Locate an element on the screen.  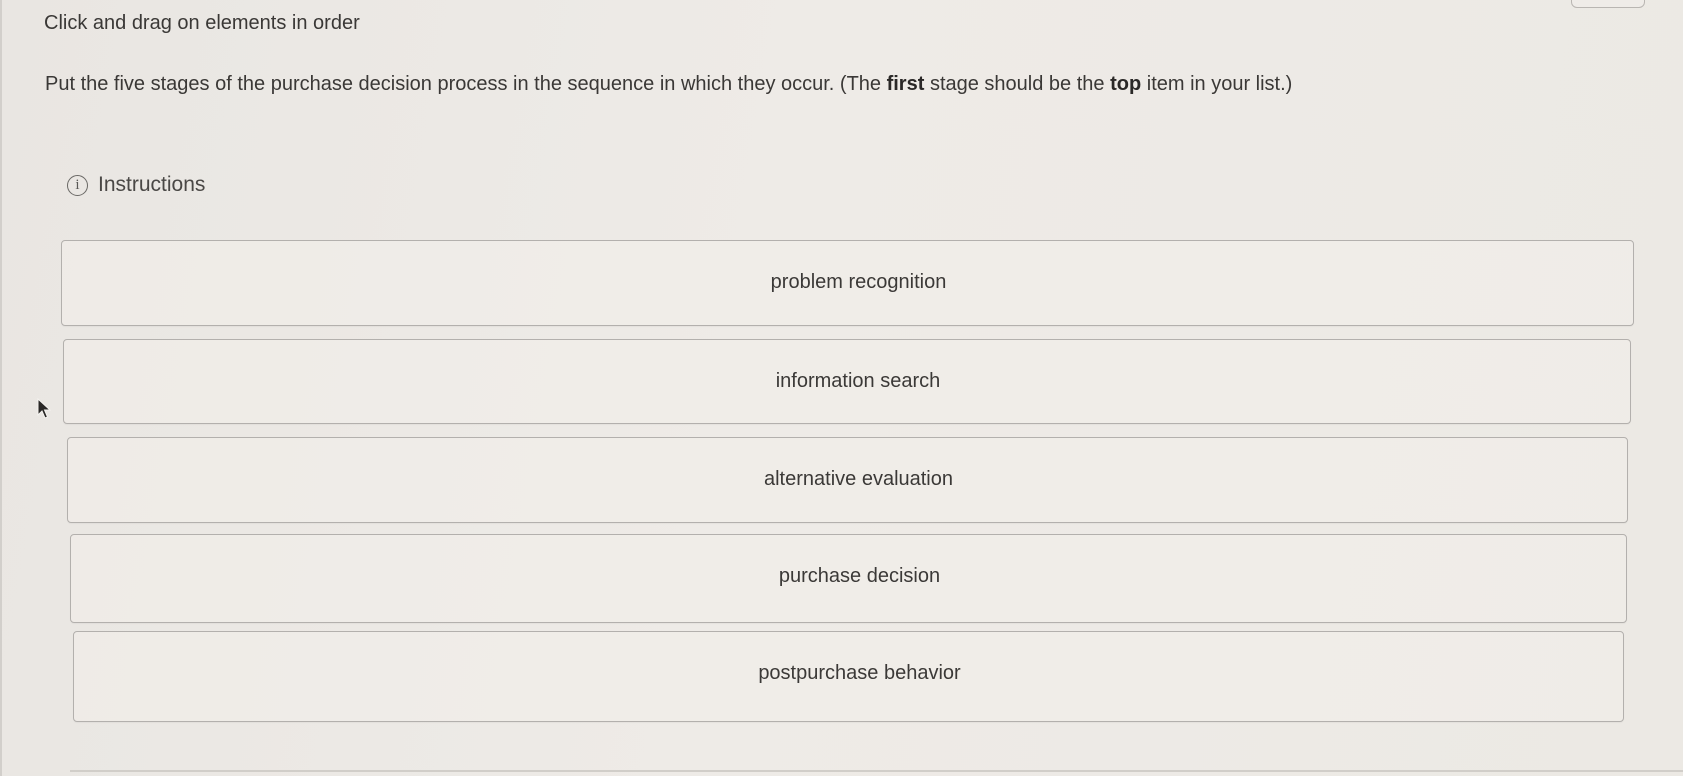
top-right-button is located at coordinates (1608, 4).